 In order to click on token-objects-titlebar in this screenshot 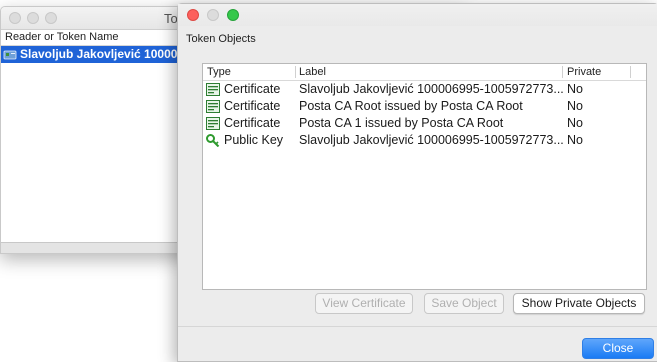, I will do `click(417, 15)`.